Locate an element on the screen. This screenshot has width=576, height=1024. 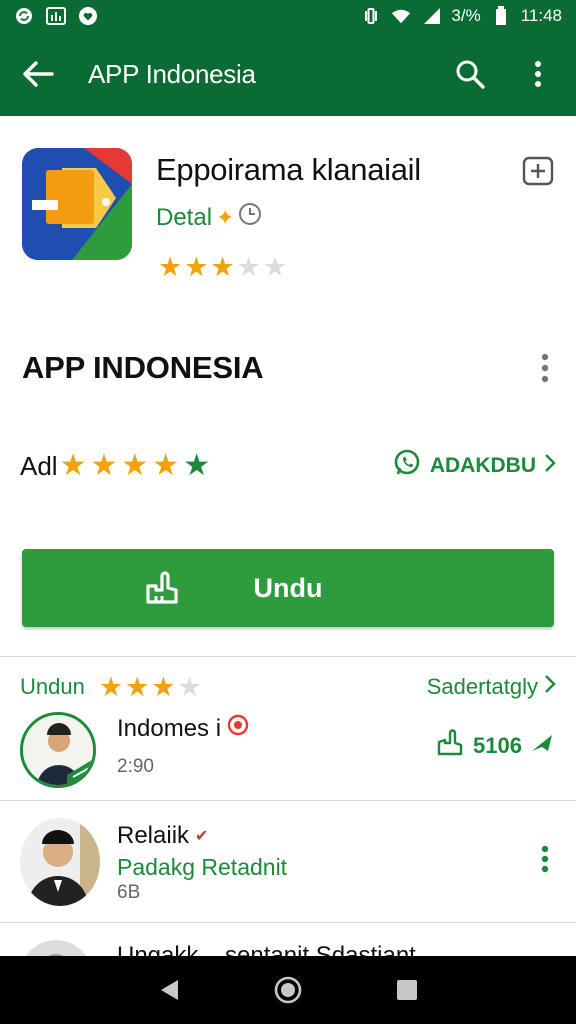
item-title: Ungakk... sentanit Sdastiant is located at coordinates (266, 949).